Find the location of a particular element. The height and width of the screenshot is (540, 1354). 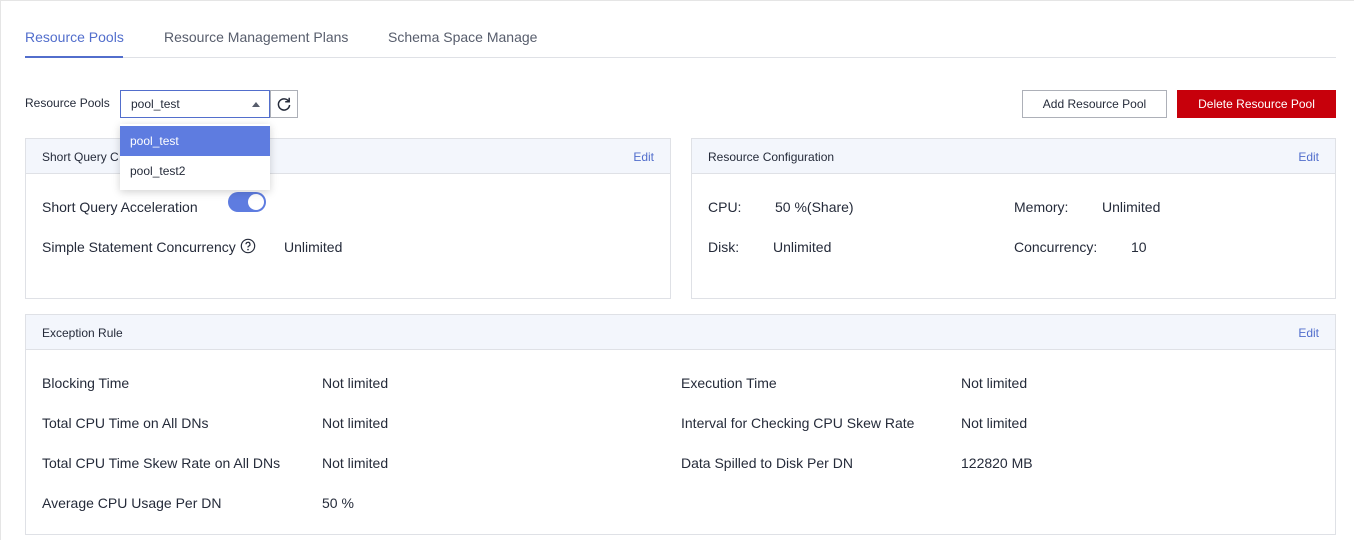

resource-pool-select-value: pool_test is located at coordinates (155, 104).